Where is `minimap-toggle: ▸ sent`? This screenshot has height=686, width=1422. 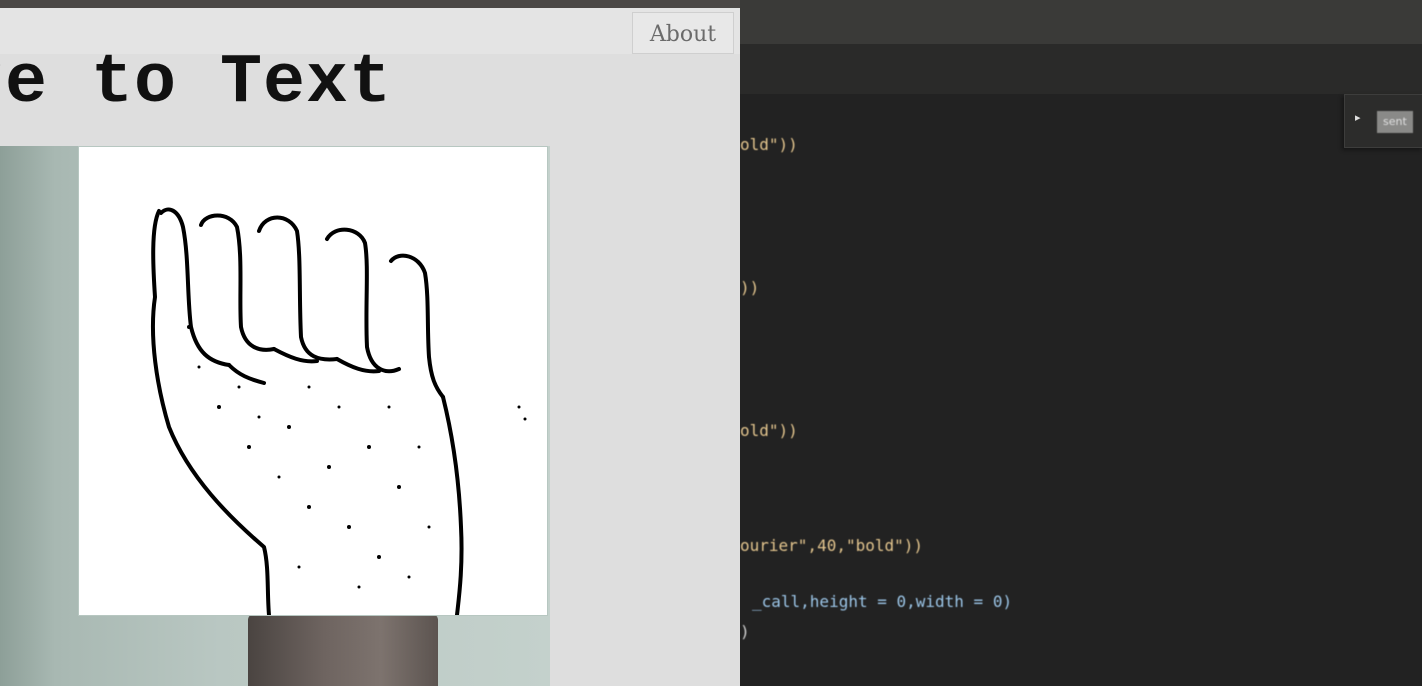
minimap-toggle: ▸ sent is located at coordinates (1383, 121).